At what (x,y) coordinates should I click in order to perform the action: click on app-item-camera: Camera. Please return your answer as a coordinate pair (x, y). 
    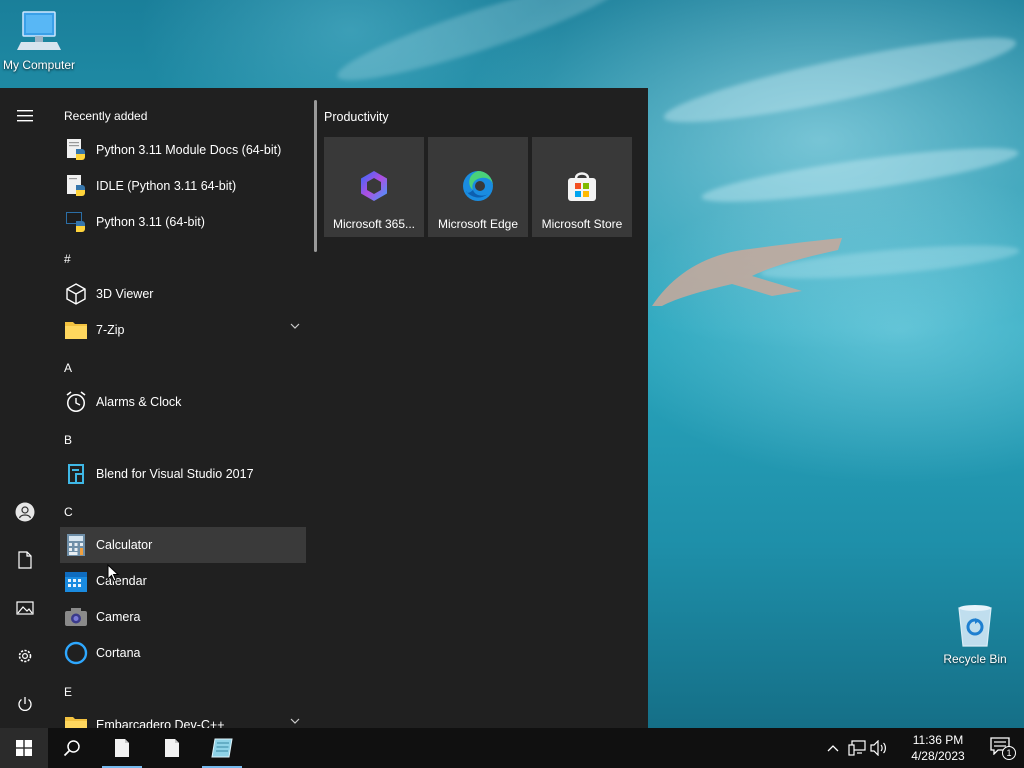
    Looking at the image, I should click on (183, 617).